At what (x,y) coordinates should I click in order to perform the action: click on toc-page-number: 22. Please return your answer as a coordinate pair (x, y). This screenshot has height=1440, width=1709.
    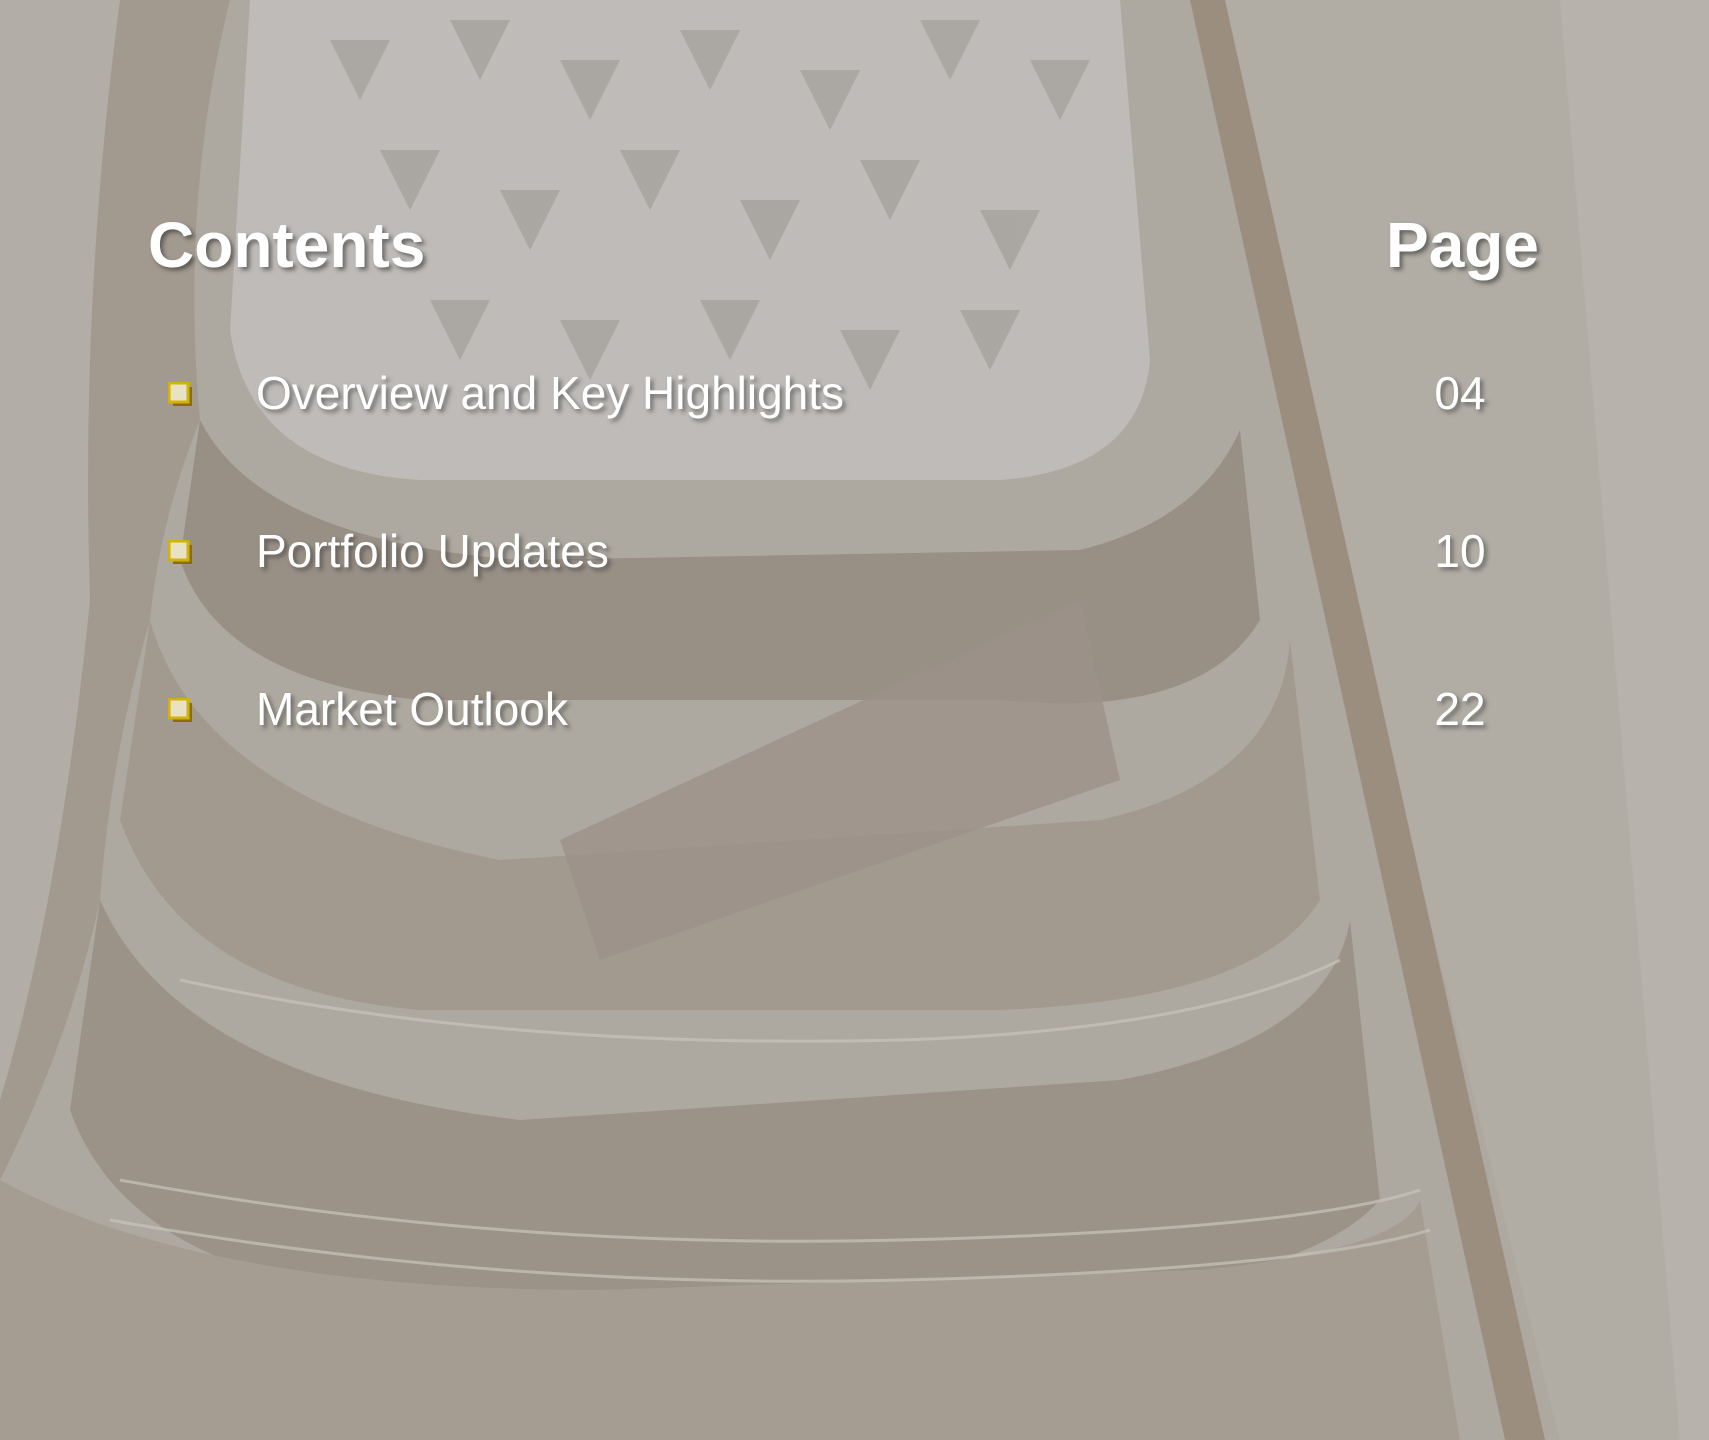
    Looking at the image, I should click on (1460, 709).